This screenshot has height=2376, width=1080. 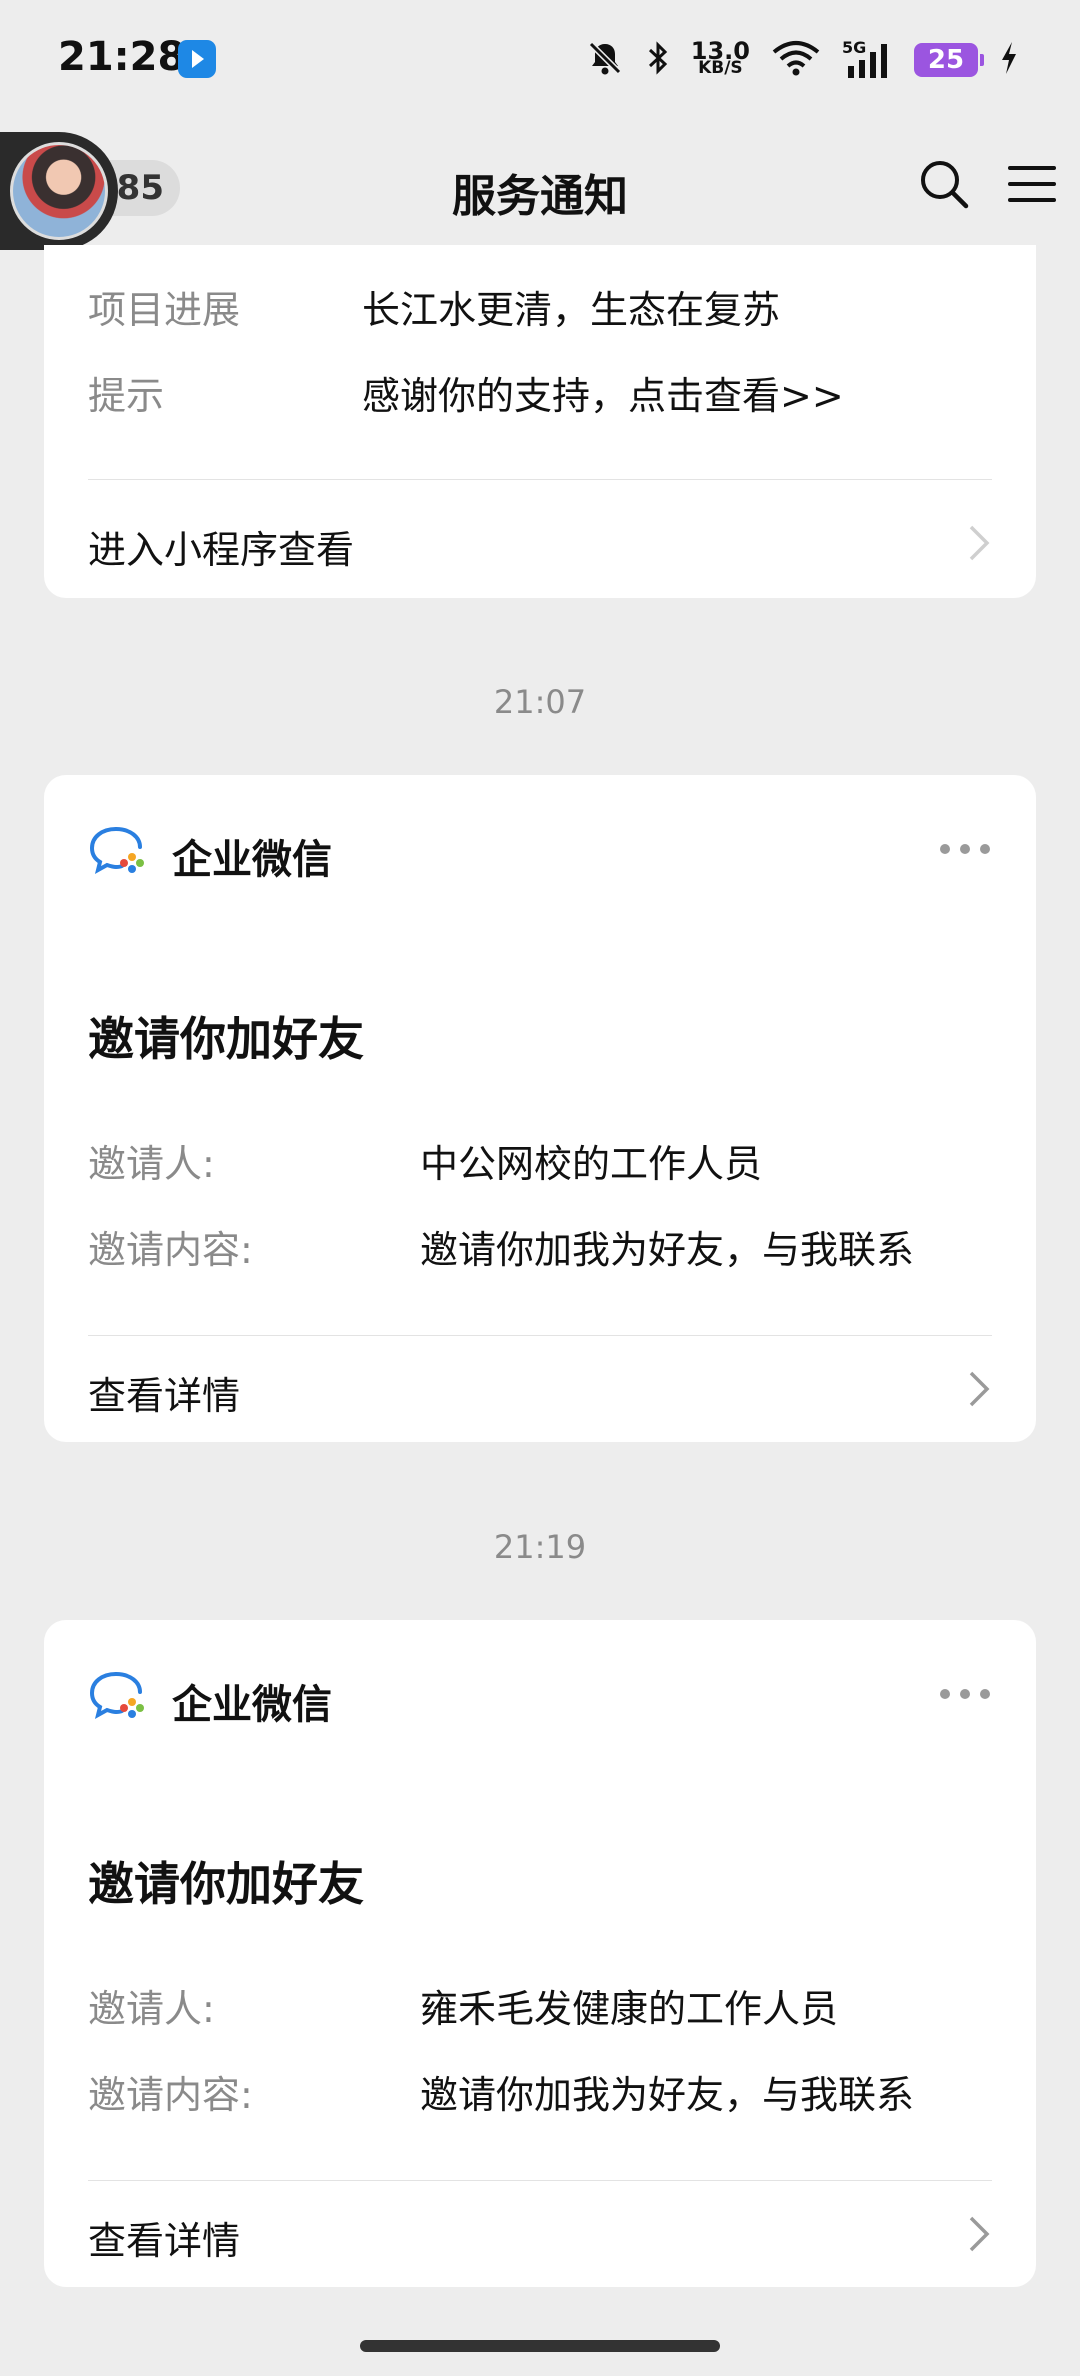 I want to click on charging-icon, so click(x=1009, y=60).